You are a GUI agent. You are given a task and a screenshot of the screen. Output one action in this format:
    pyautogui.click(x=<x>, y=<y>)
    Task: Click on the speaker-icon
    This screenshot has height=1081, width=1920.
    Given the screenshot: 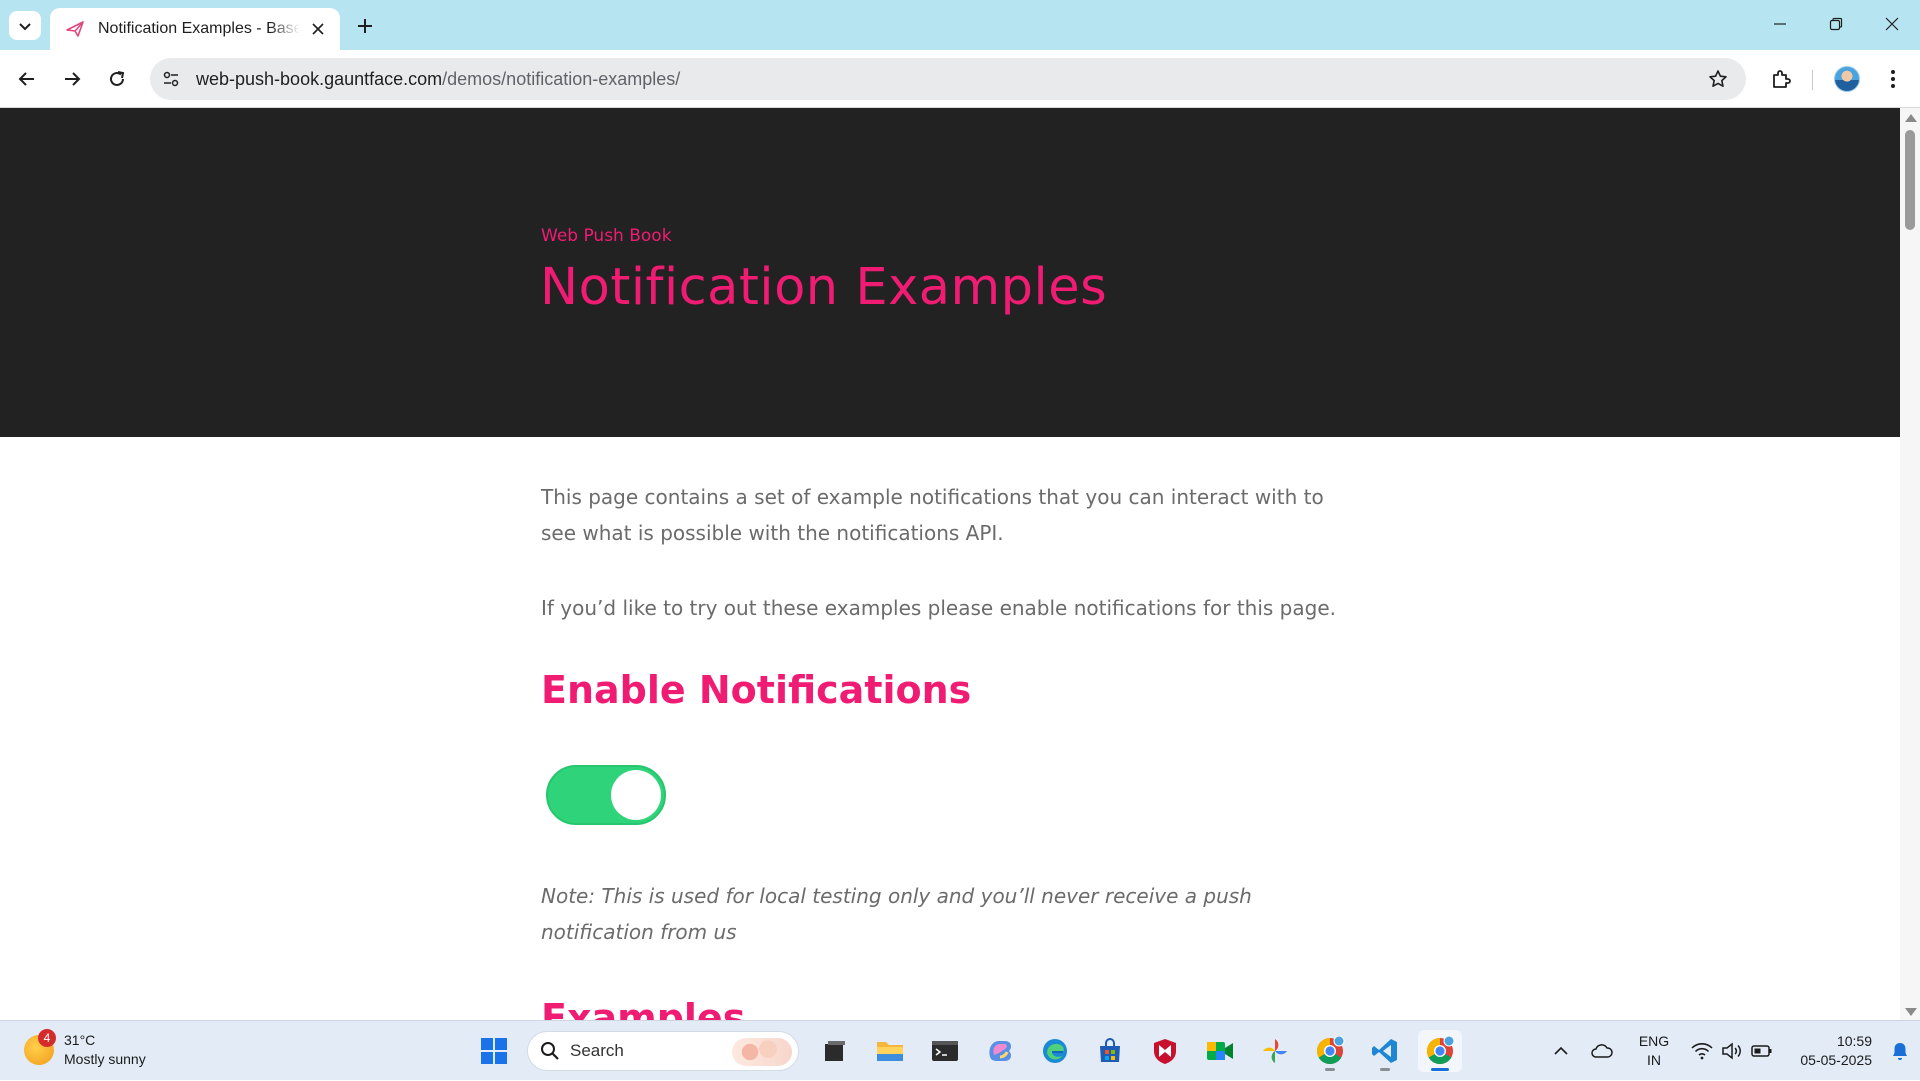 What is the action you would take?
    pyautogui.click(x=1731, y=1051)
    